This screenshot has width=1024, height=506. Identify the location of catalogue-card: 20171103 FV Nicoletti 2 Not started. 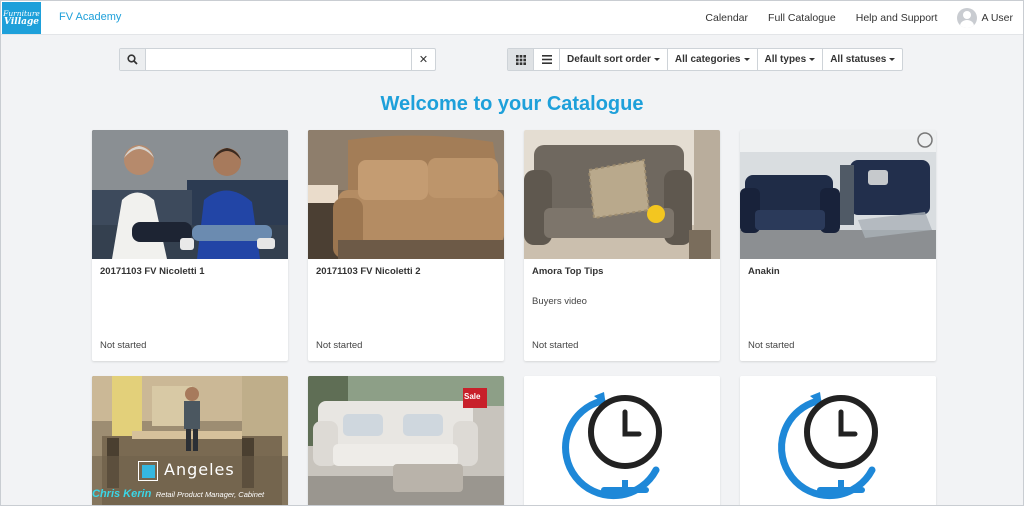
(406, 245).